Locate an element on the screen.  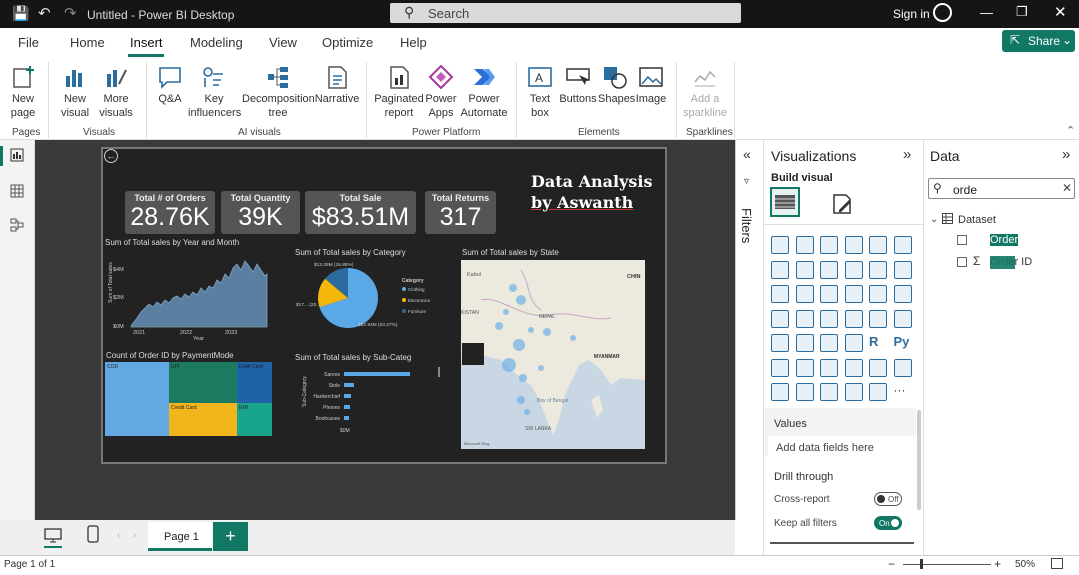
decomposition-tree-button: Decomposition tree is located at coordinates (278, 92).